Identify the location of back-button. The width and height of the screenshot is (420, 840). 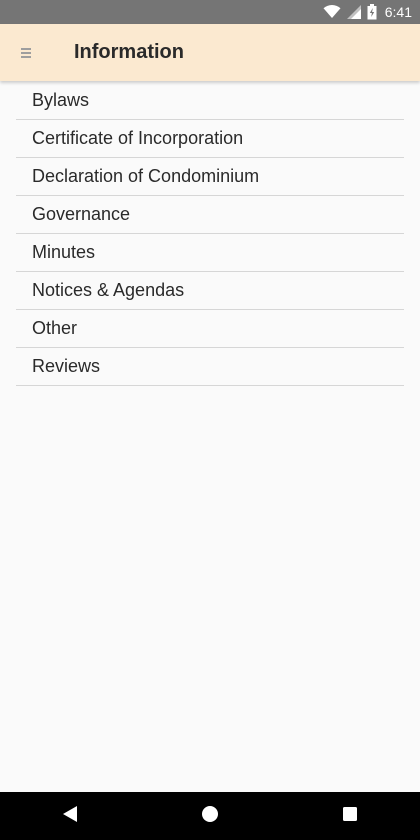
(70, 816).